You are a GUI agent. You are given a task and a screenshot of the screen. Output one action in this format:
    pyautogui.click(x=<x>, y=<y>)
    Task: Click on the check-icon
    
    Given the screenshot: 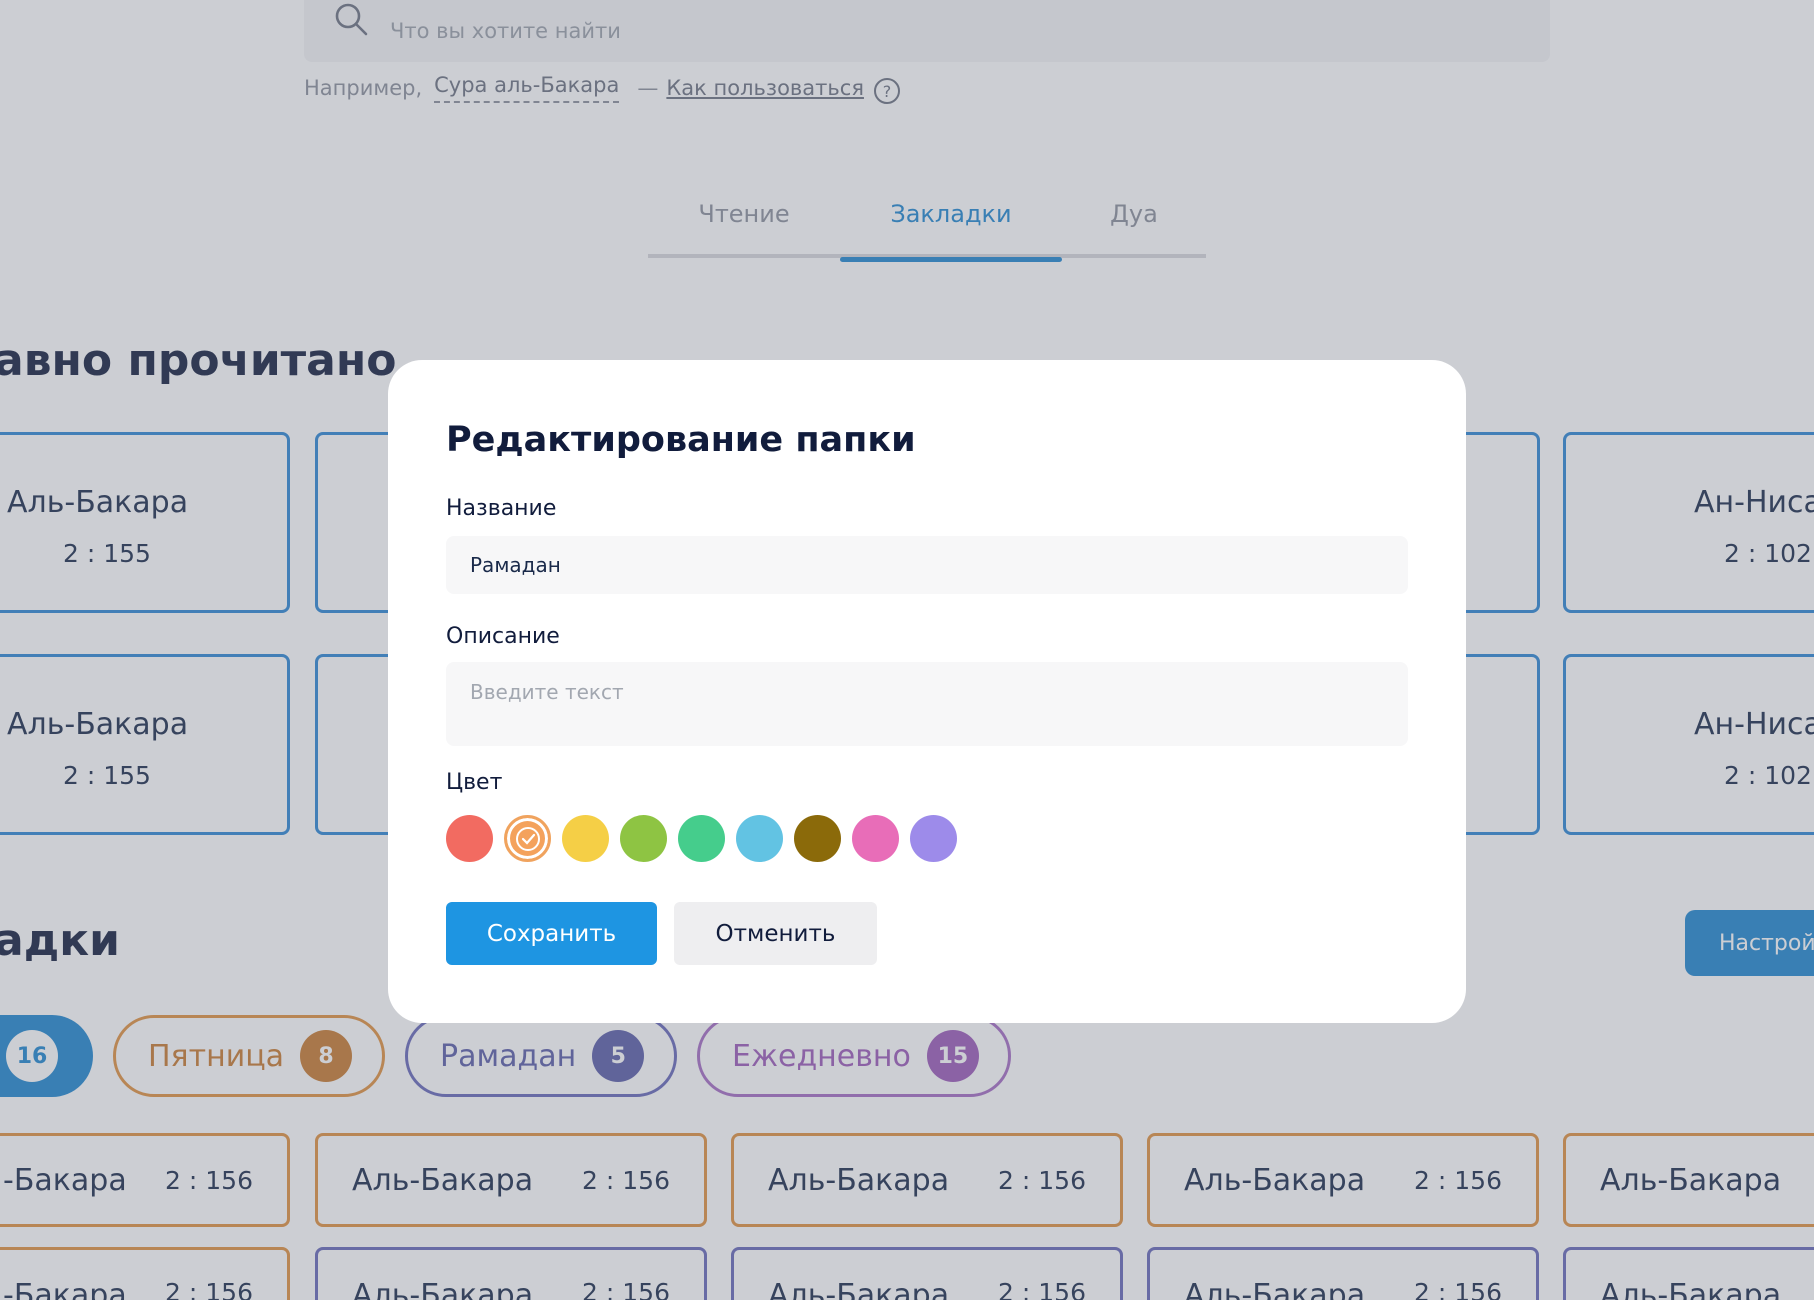 What is the action you would take?
    pyautogui.click(x=527, y=838)
    